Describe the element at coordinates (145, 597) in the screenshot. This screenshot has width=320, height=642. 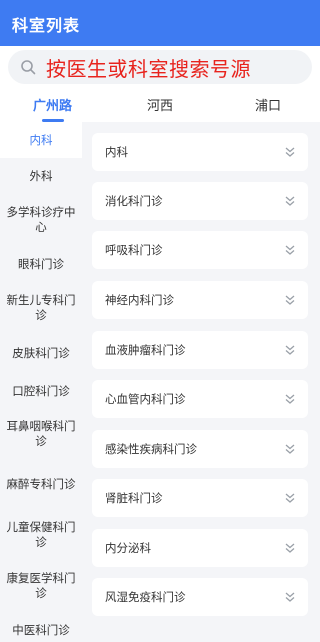
I see `department-label: 风湿免疫科门诊` at that location.